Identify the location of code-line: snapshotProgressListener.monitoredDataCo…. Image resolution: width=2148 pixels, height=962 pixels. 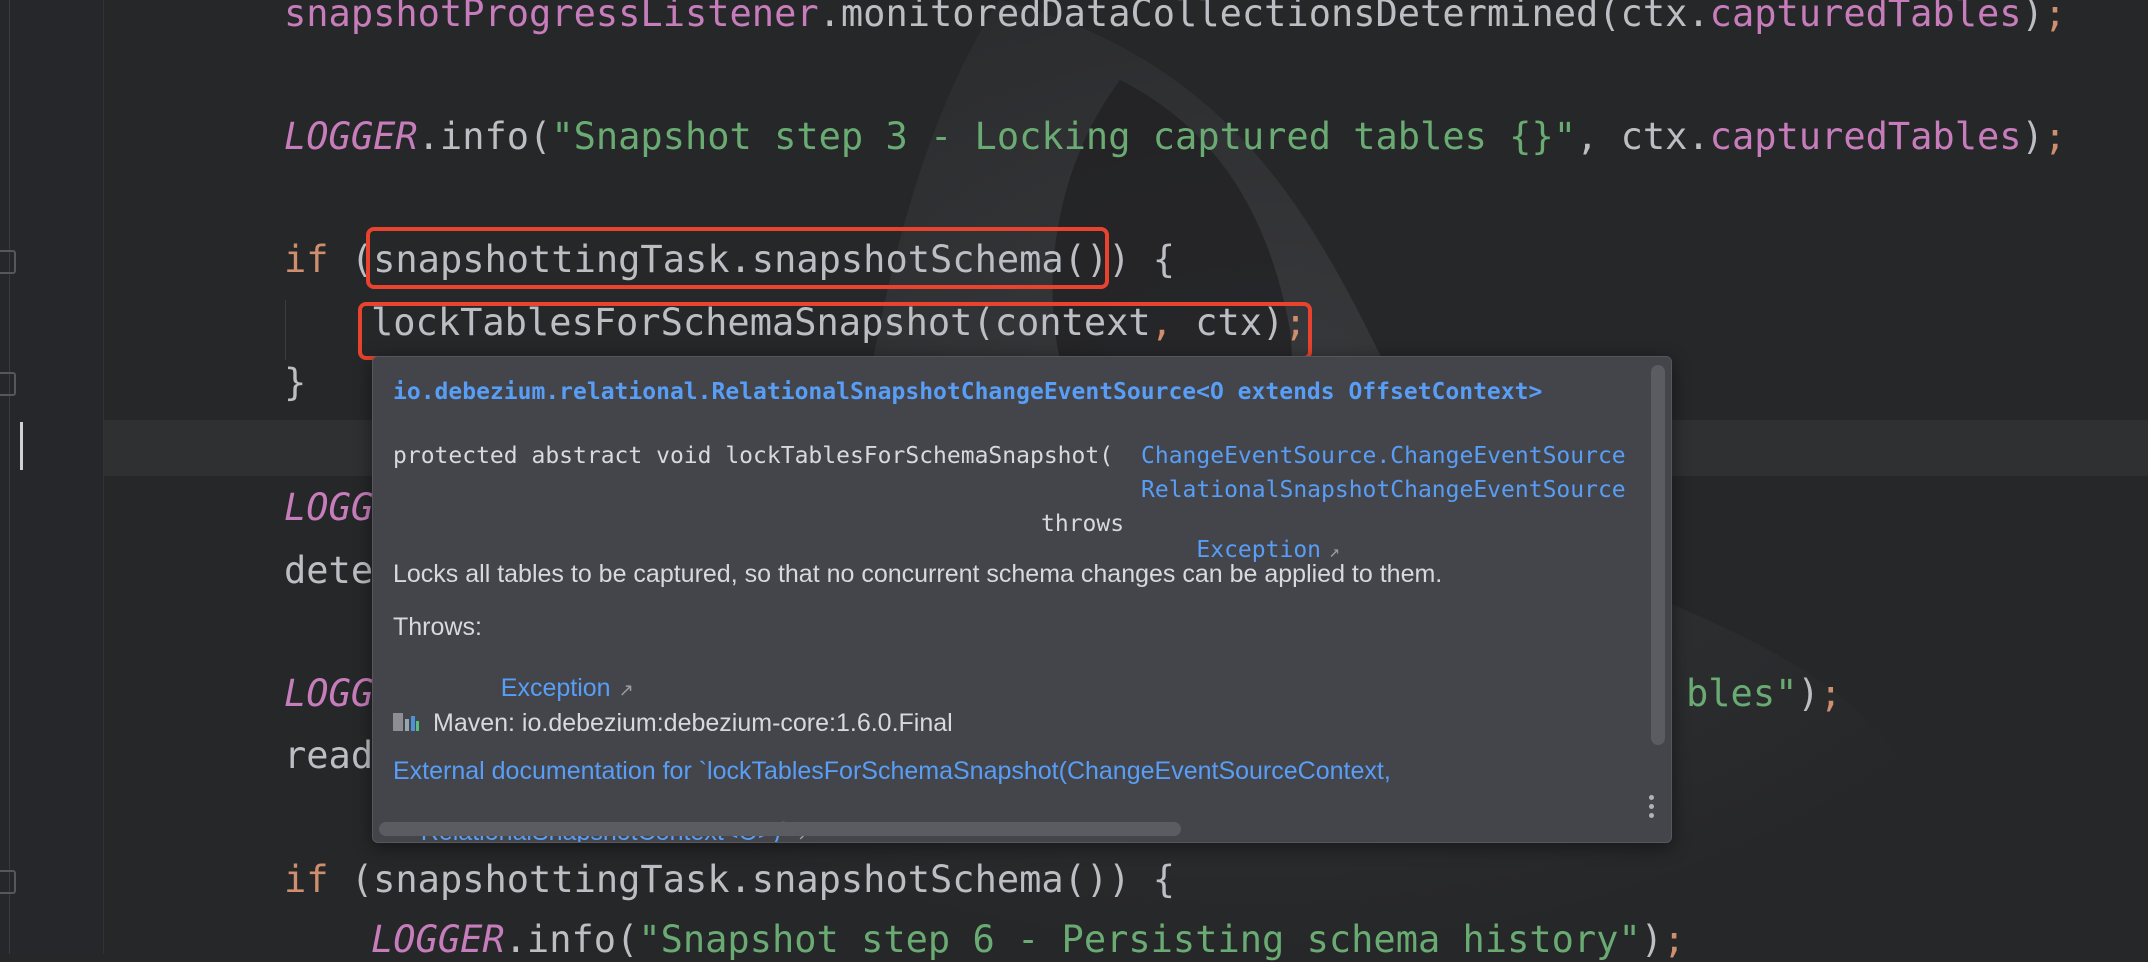
(1175, 18).